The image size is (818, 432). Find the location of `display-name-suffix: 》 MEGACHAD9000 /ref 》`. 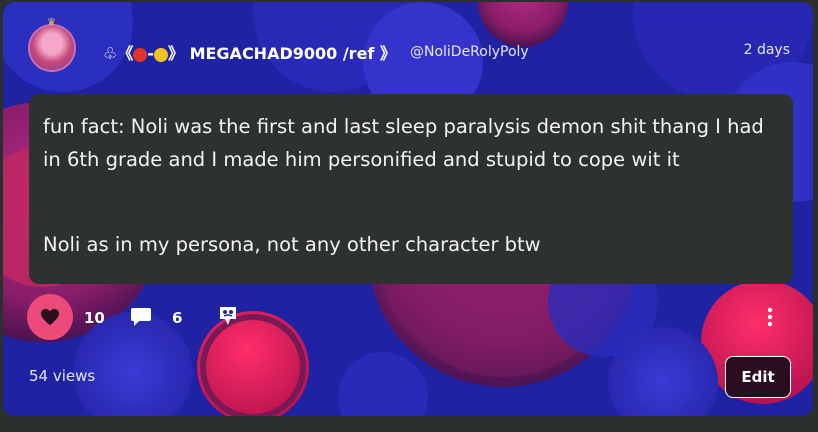

display-name-suffix: 》 MEGACHAD9000 /ref 》 is located at coordinates (282, 53).